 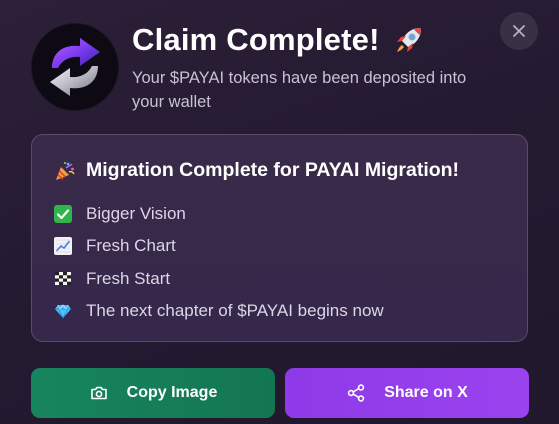 I want to click on gem-icon, so click(x=63, y=311).